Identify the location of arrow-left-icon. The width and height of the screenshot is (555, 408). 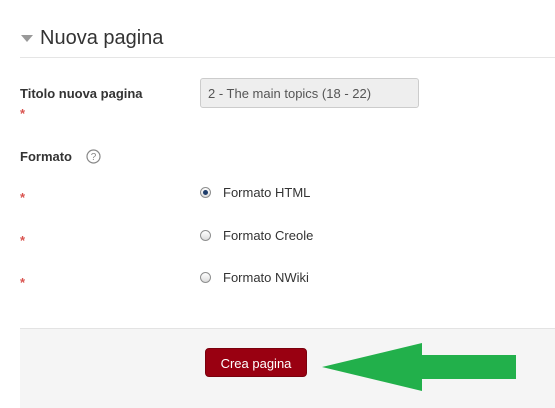
(419, 367).